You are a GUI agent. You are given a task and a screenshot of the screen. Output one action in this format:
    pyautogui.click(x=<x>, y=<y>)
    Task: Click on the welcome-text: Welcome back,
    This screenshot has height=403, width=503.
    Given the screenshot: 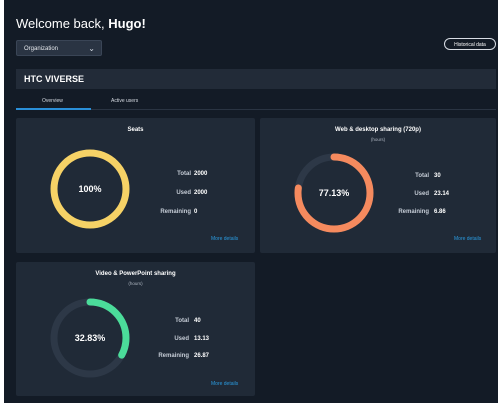 What is the action you would take?
    pyautogui.click(x=62, y=23)
    